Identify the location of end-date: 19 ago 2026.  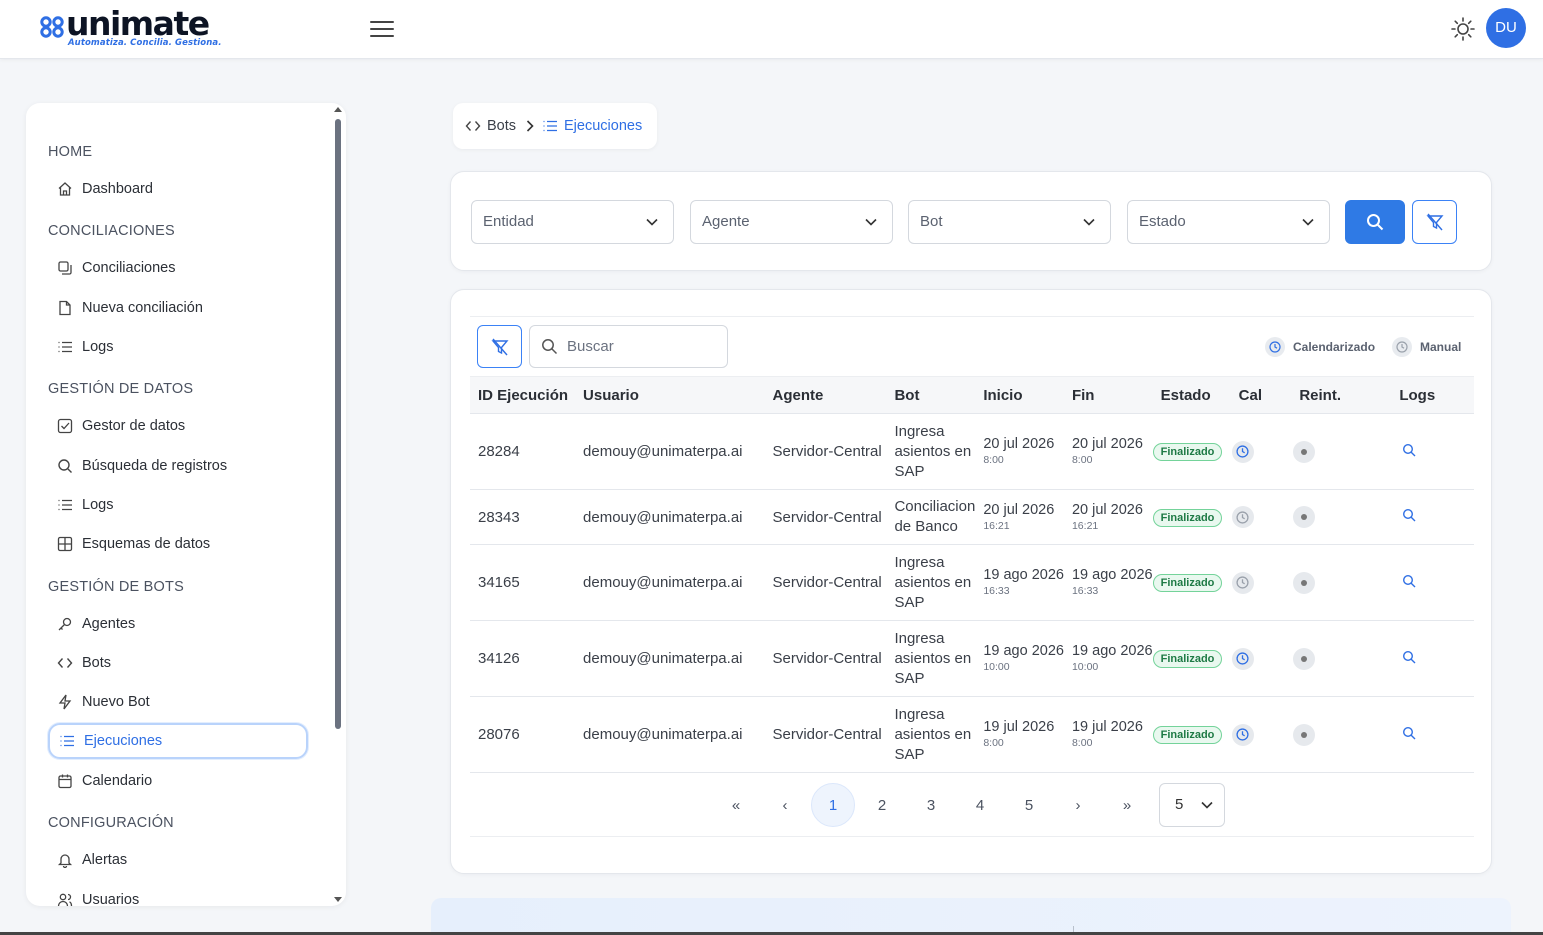
(1112, 575).